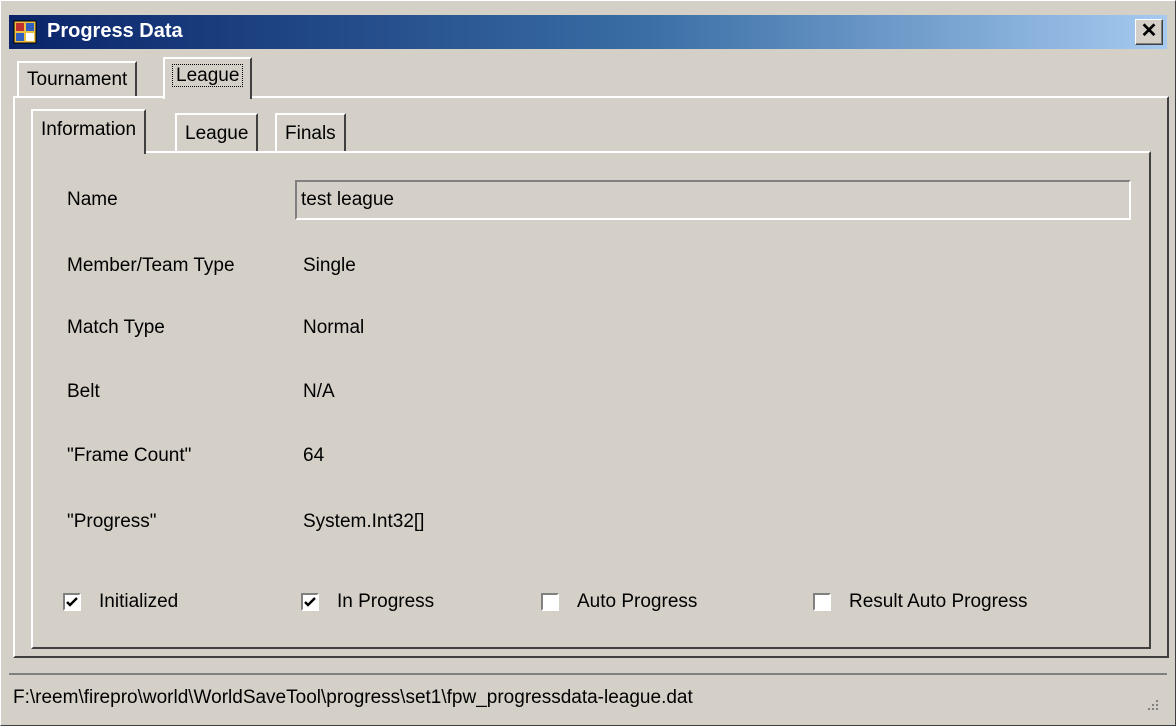 The image size is (1176, 726). Describe the element at coordinates (334, 327) in the screenshot. I see `match-type-value: Normal` at that location.